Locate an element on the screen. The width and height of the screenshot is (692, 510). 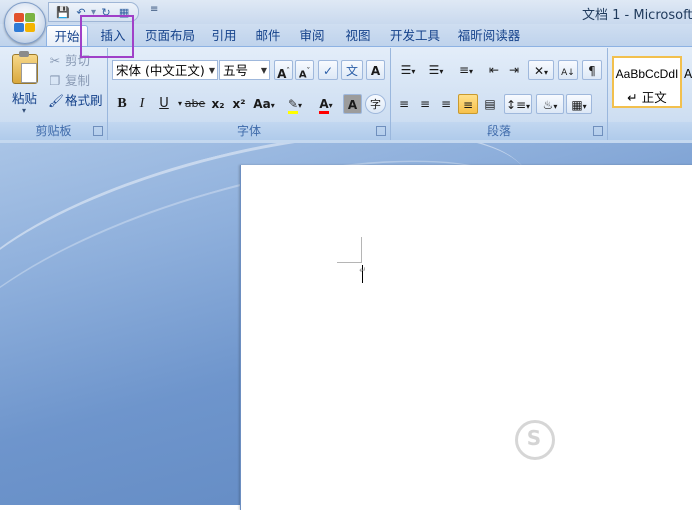
format-painter-label: 格式刷 is located at coordinates (84, 100).